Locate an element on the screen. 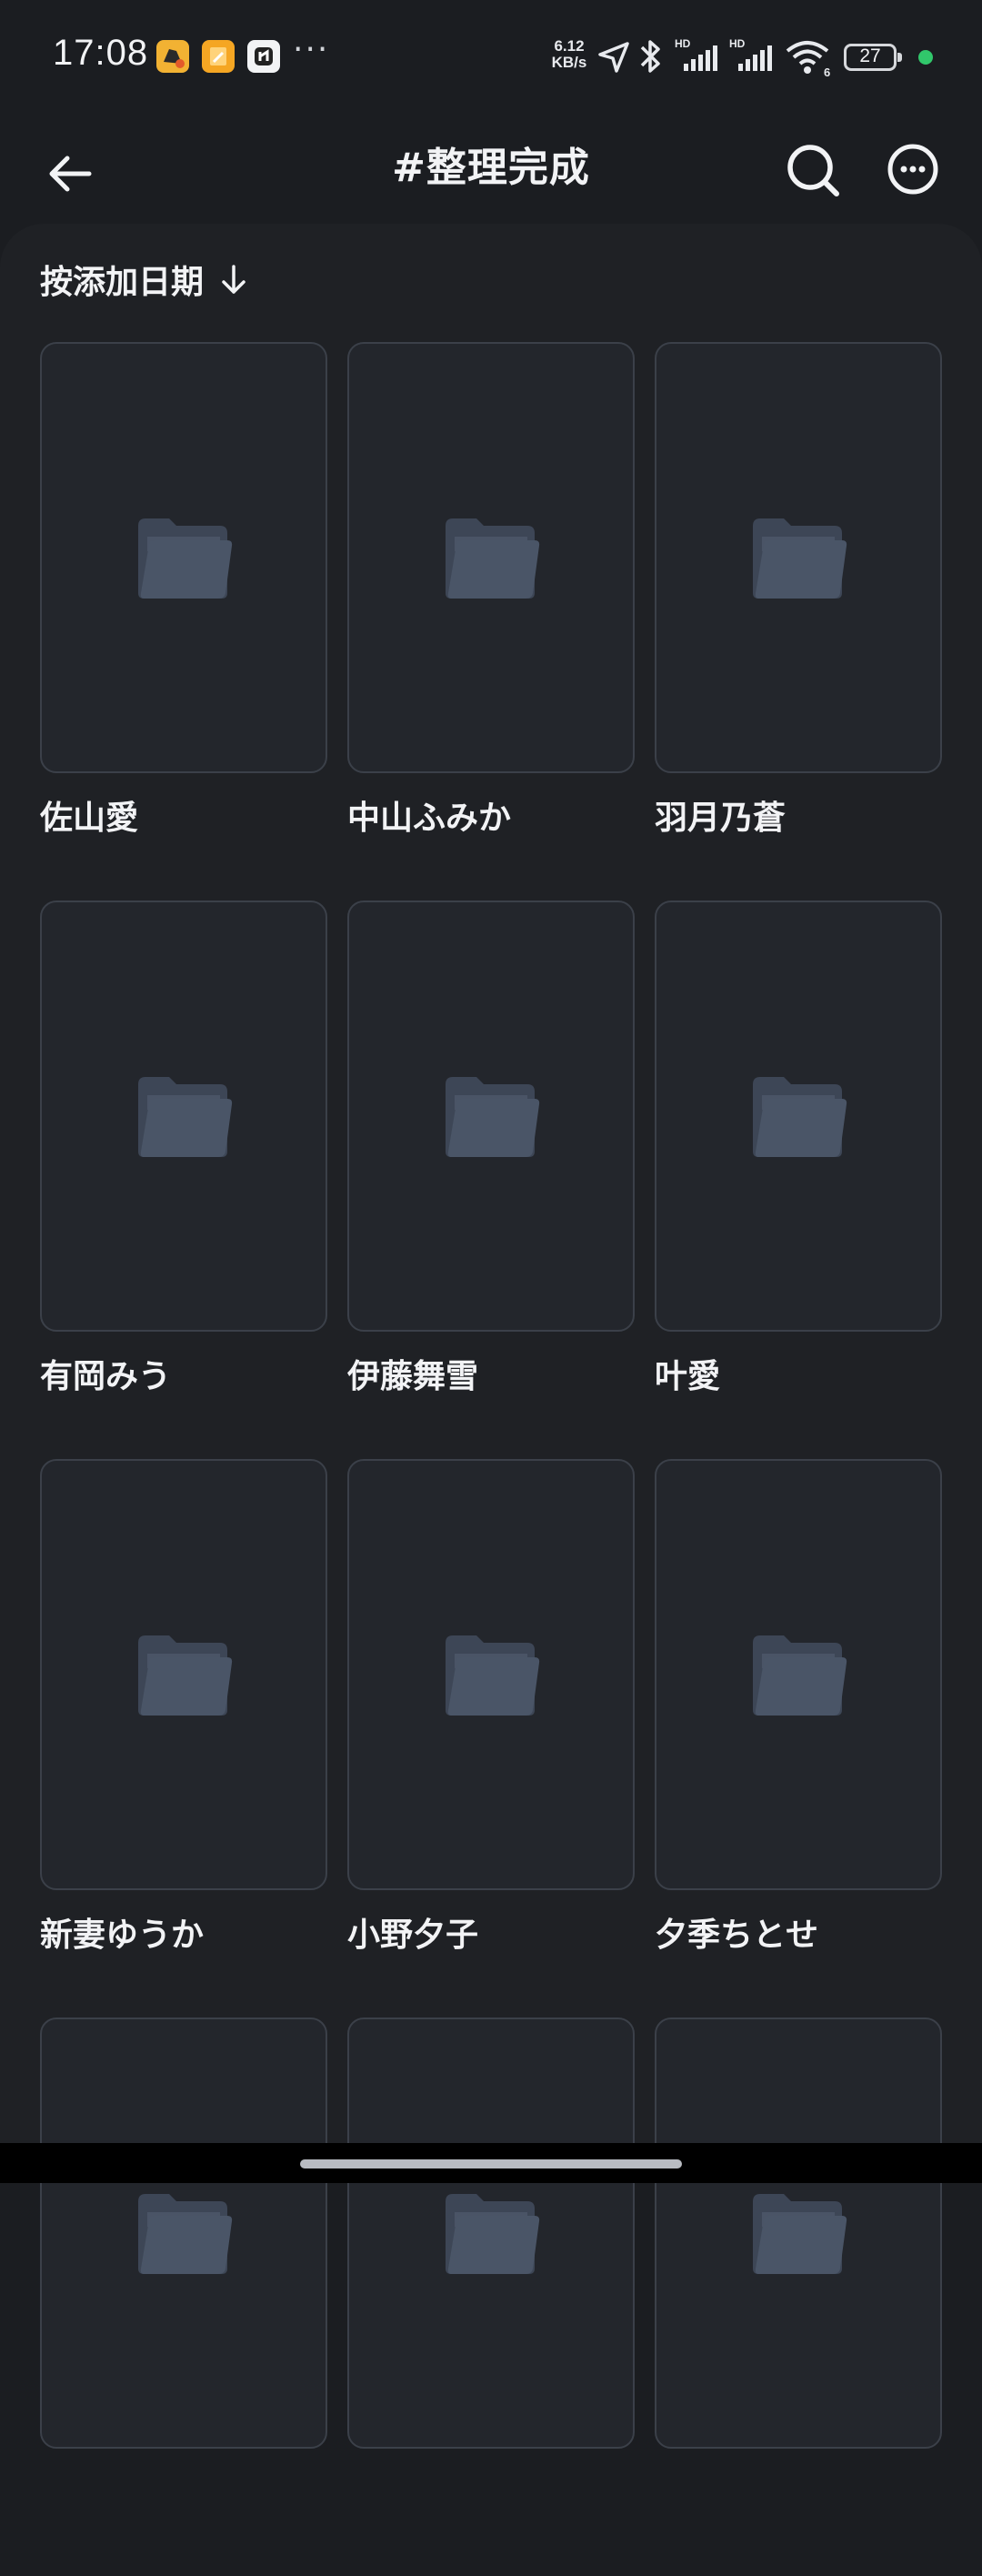 The image size is (982, 2576). folder-name: 夕季ちとせ is located at coordinates (737, 1935).